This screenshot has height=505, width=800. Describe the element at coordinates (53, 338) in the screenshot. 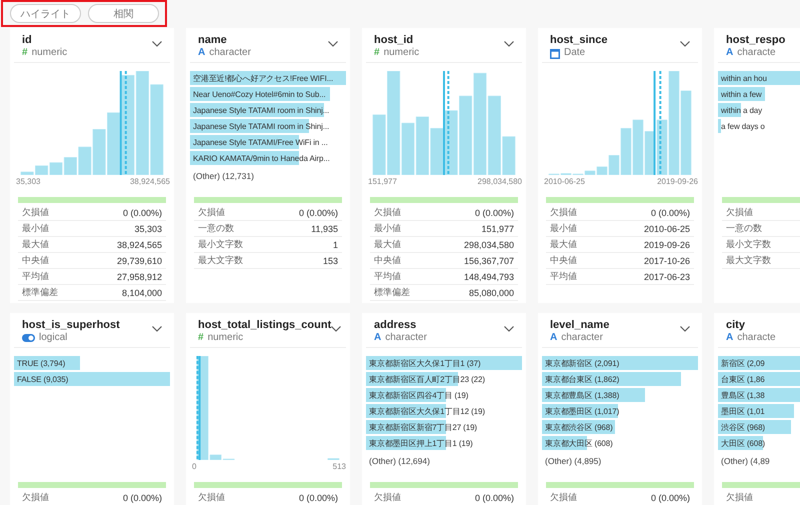

I see `column-type: logical` at that location.